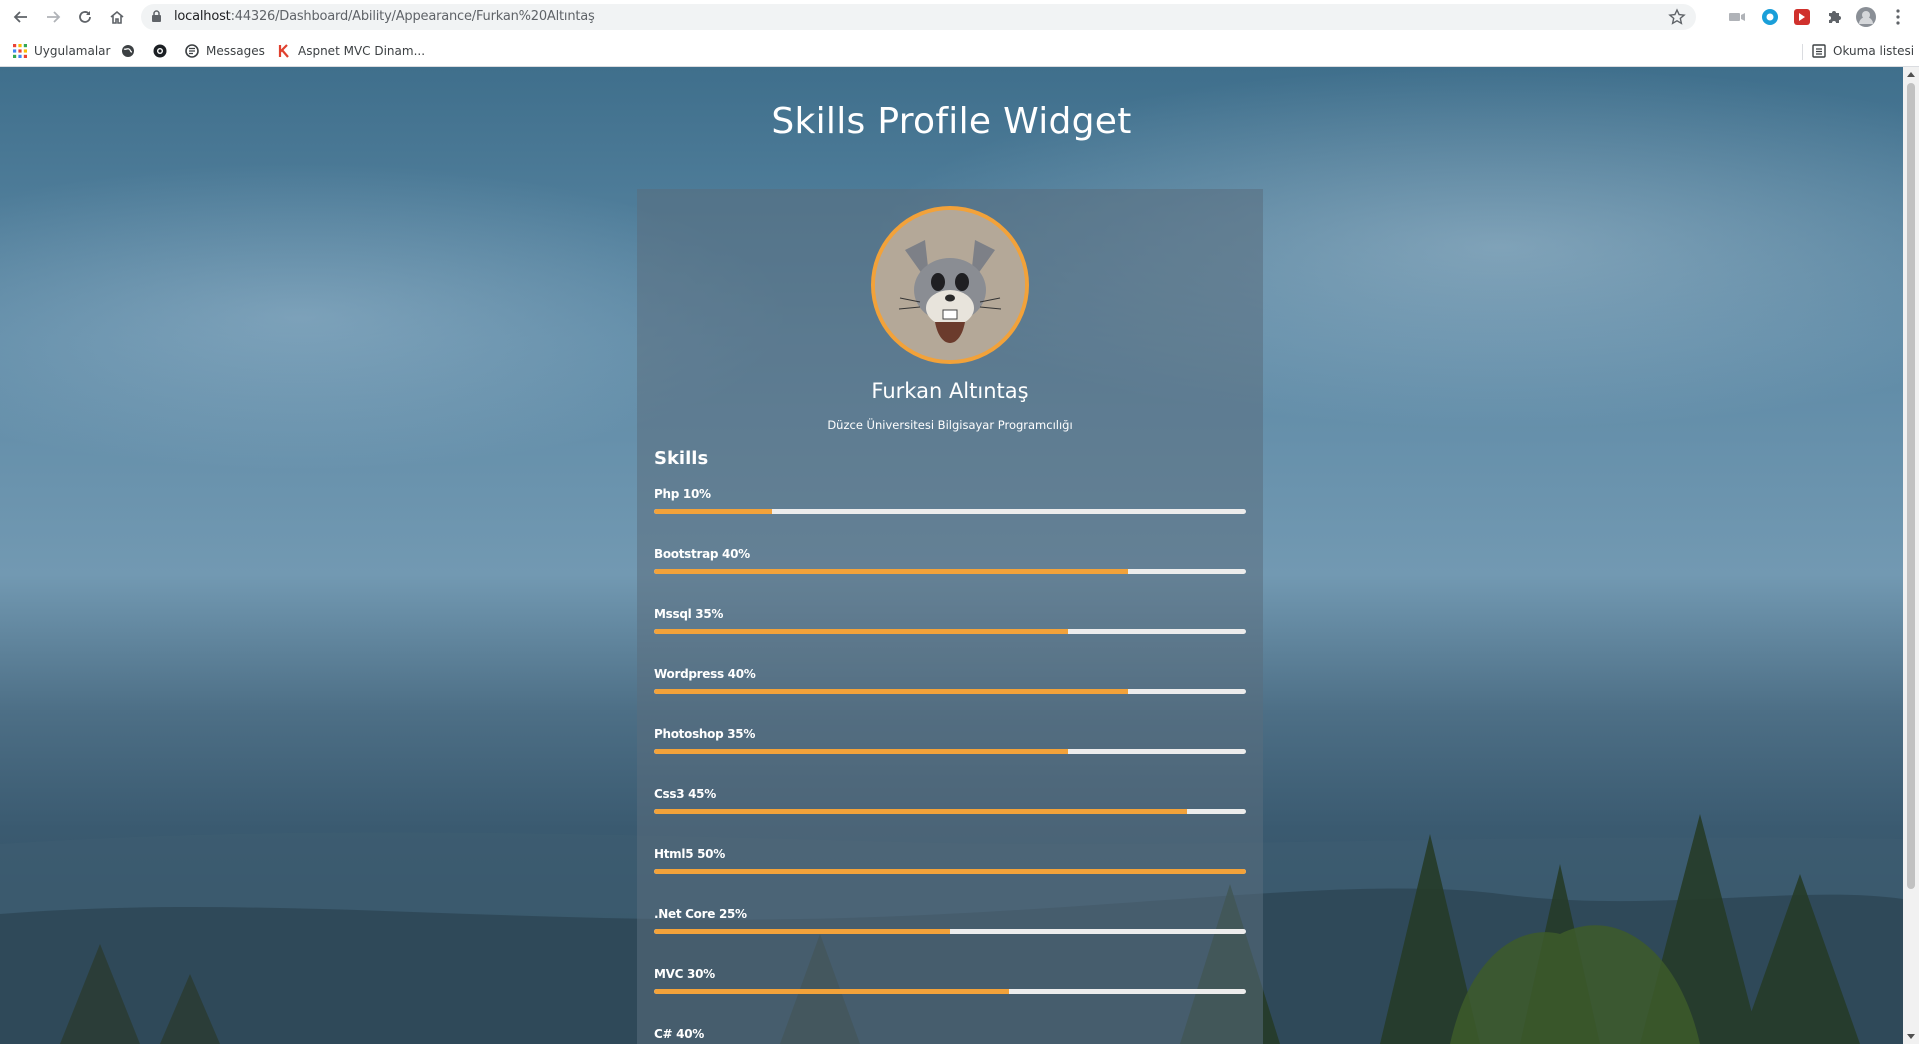 This screenshot has height=1044, width=1919. What do you see at coordinates (1677, 19) in the screenshot?
I see `bookmark-star-icon` at bounding box center [1677, 19].